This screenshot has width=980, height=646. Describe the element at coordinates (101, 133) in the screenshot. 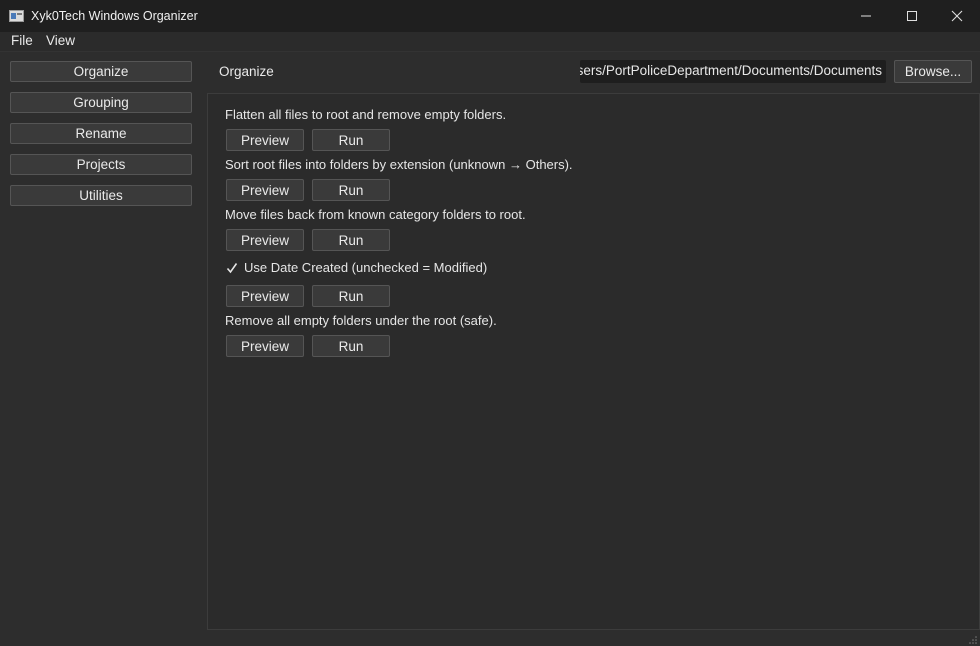

I see `sidebar-item-rename: Rename` at that location.